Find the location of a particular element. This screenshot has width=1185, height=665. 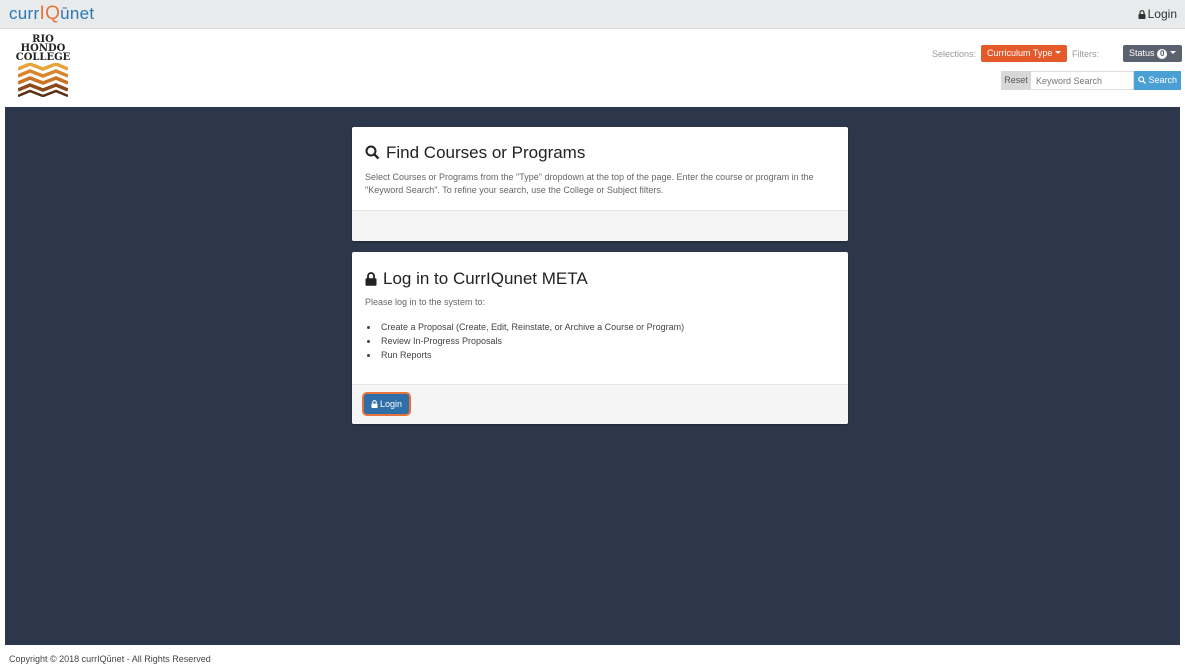

status-filter-dropdown: Status 0 is located at coordinates (1153, 53).